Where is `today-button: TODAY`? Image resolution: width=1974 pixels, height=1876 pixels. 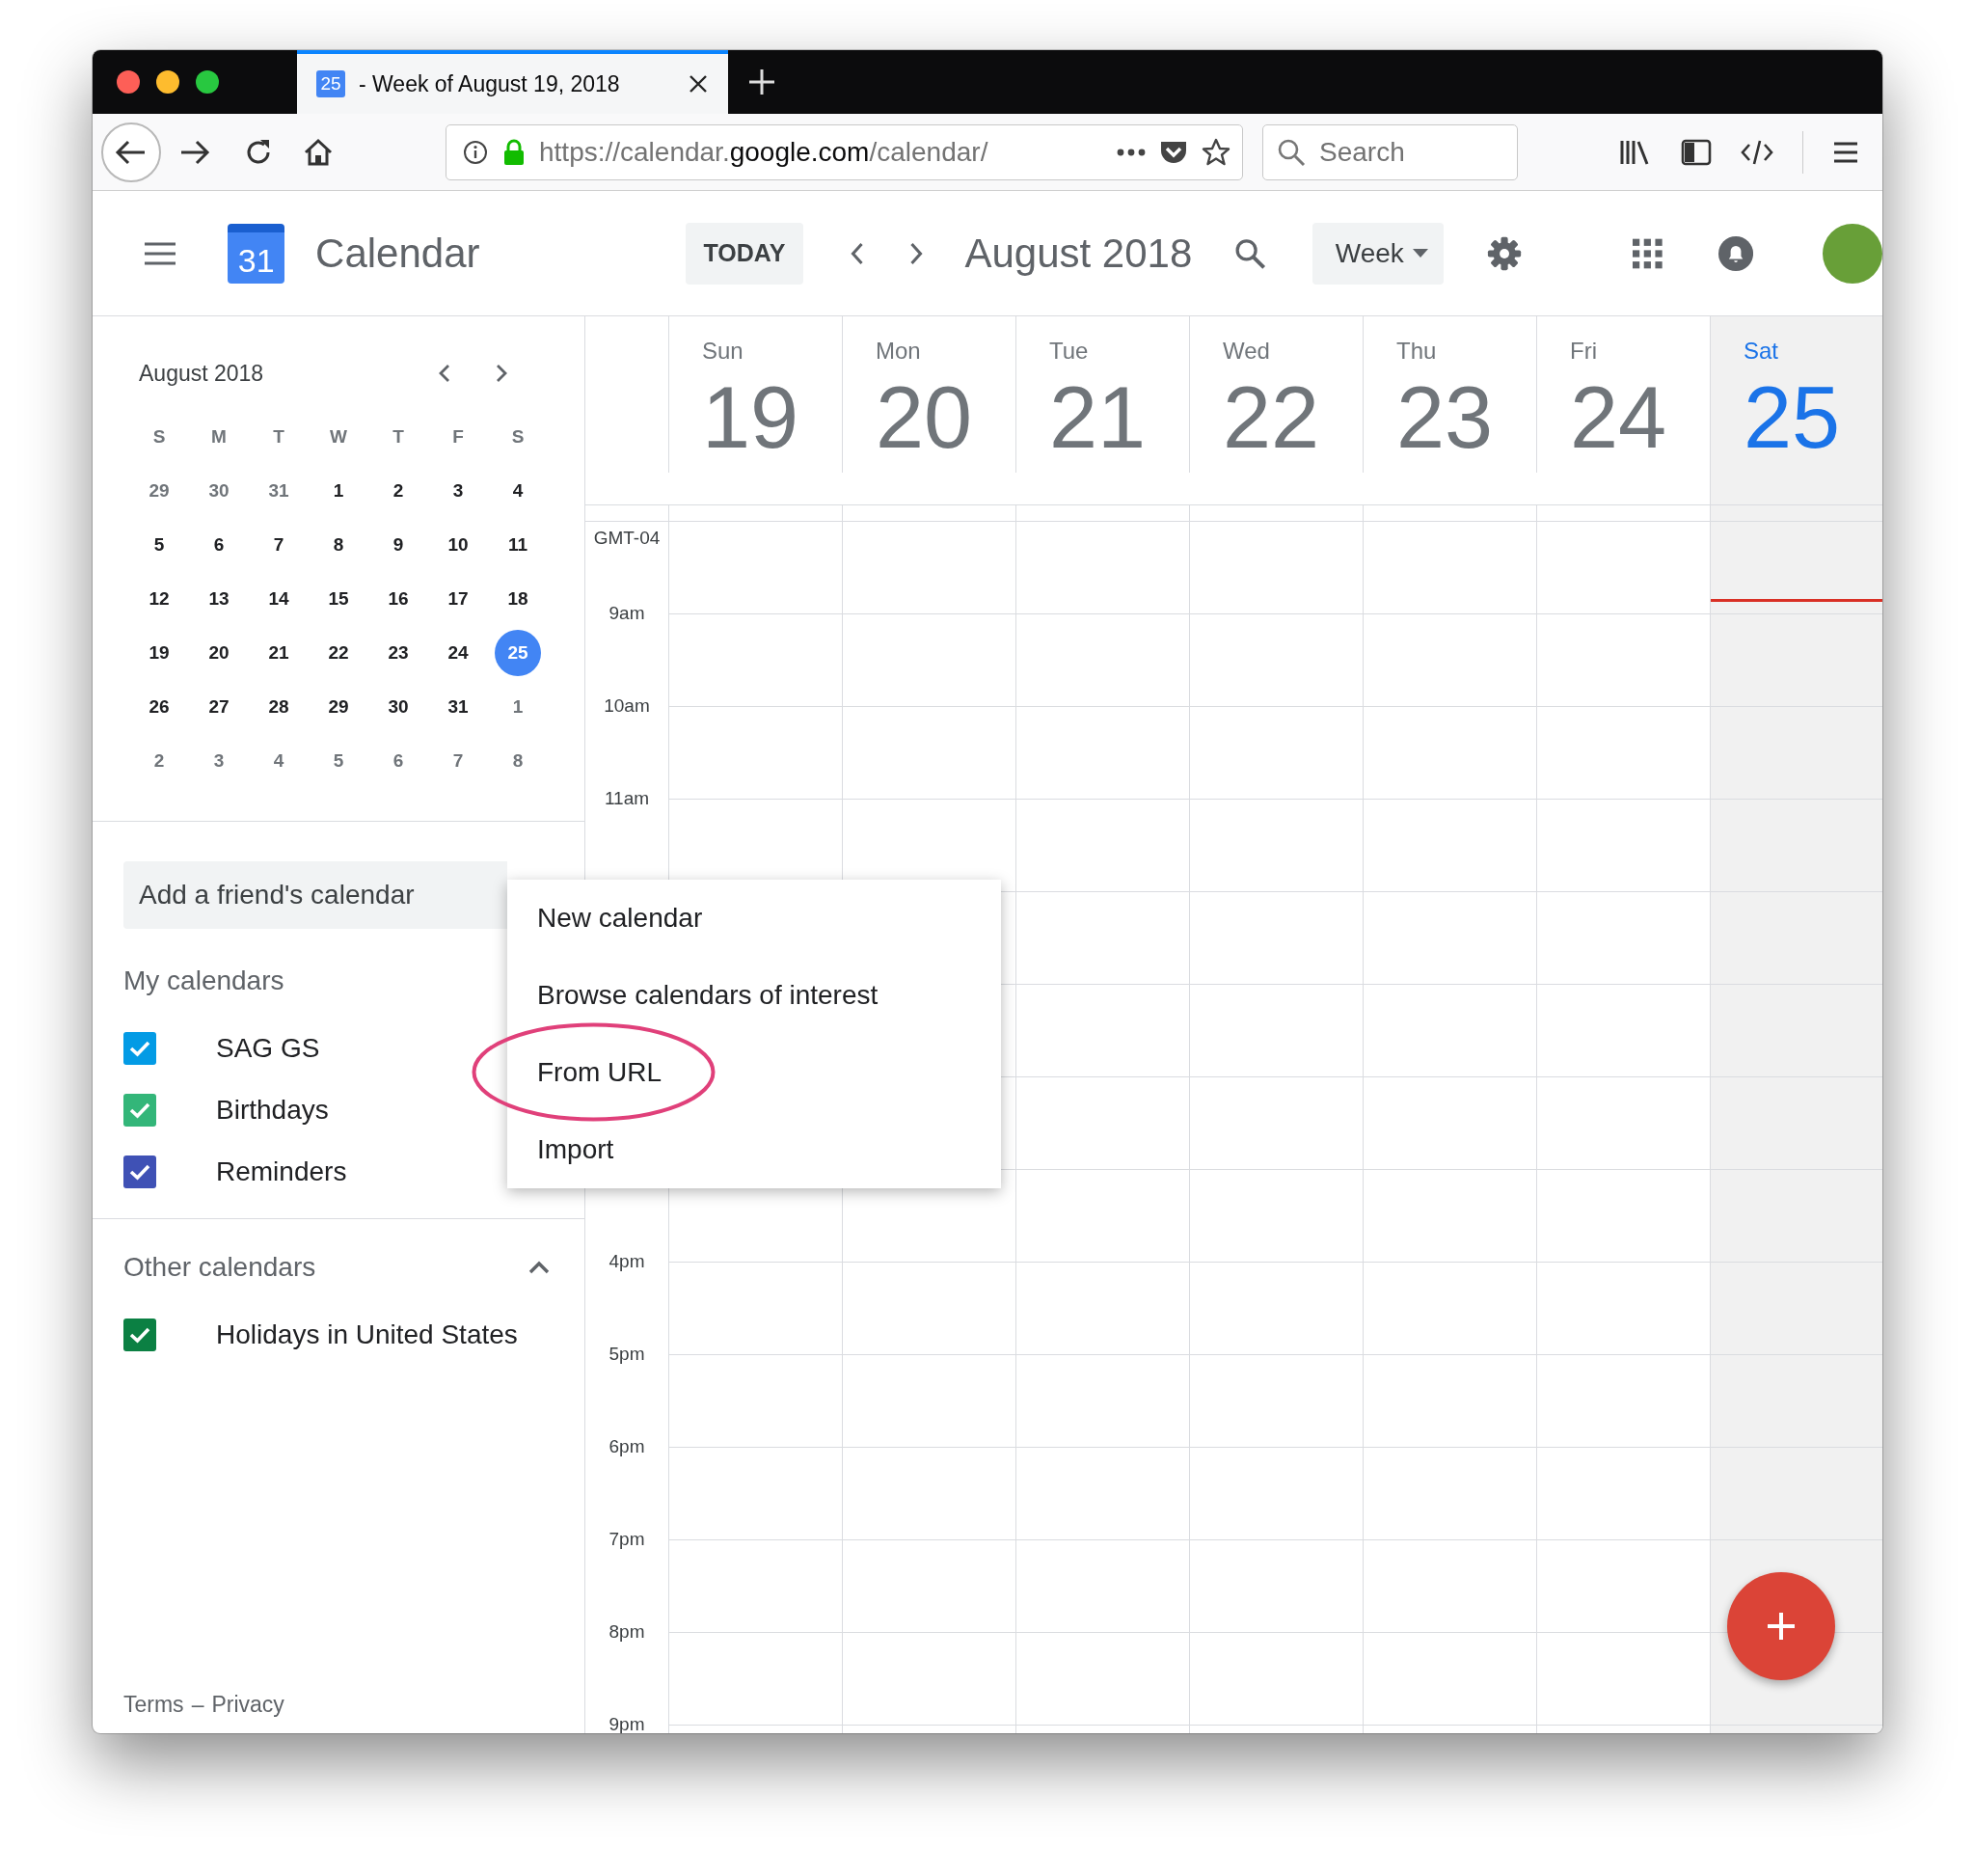 today-button: TODAY is located at coordinates (744, 253).